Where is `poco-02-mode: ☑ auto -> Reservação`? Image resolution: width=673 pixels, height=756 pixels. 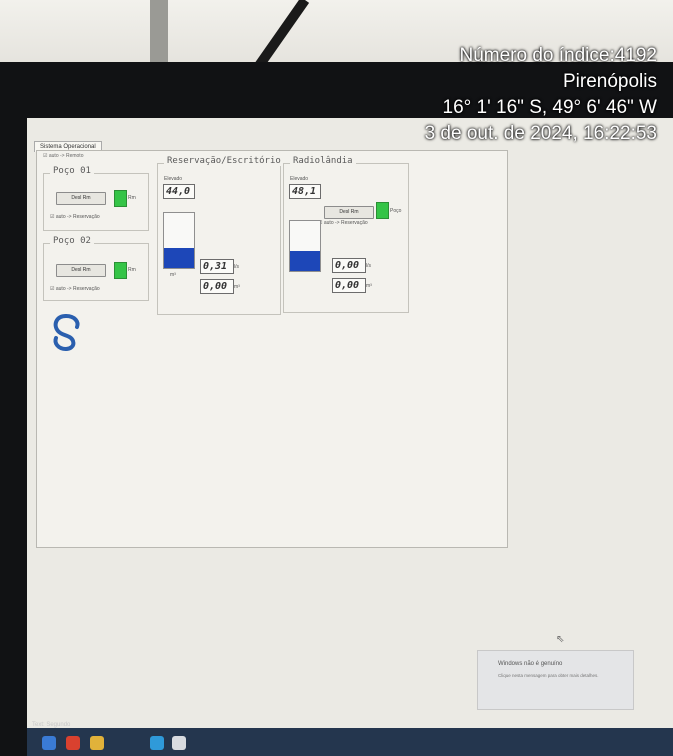
poco-02-mode: ☑ auto -> Reservação is located at coordinates (75, 289).